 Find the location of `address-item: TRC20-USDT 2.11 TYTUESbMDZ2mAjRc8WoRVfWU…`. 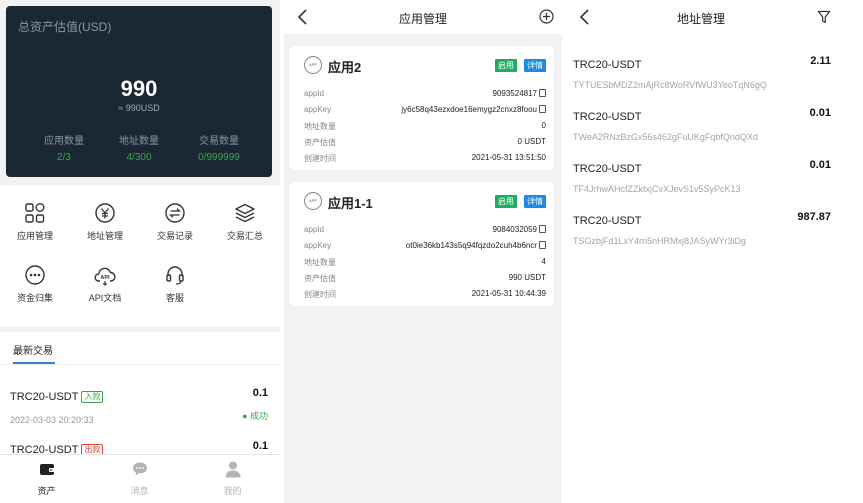

address-item: TRC20-USDT 2.11 TYTUESbMDZ2mAjRc8WoRVfWU… is located at coordinates (702, 82).